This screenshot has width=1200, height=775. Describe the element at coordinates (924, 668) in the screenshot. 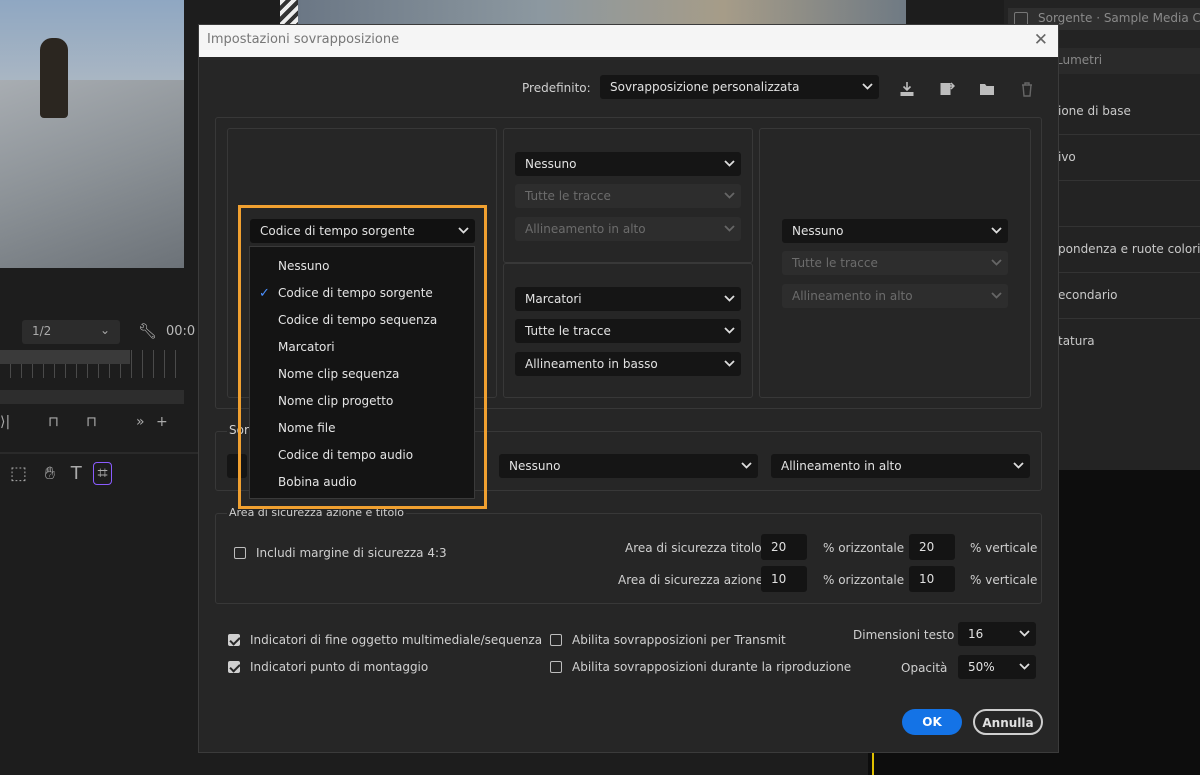

I see `opacity-label: Opacità` at that location.